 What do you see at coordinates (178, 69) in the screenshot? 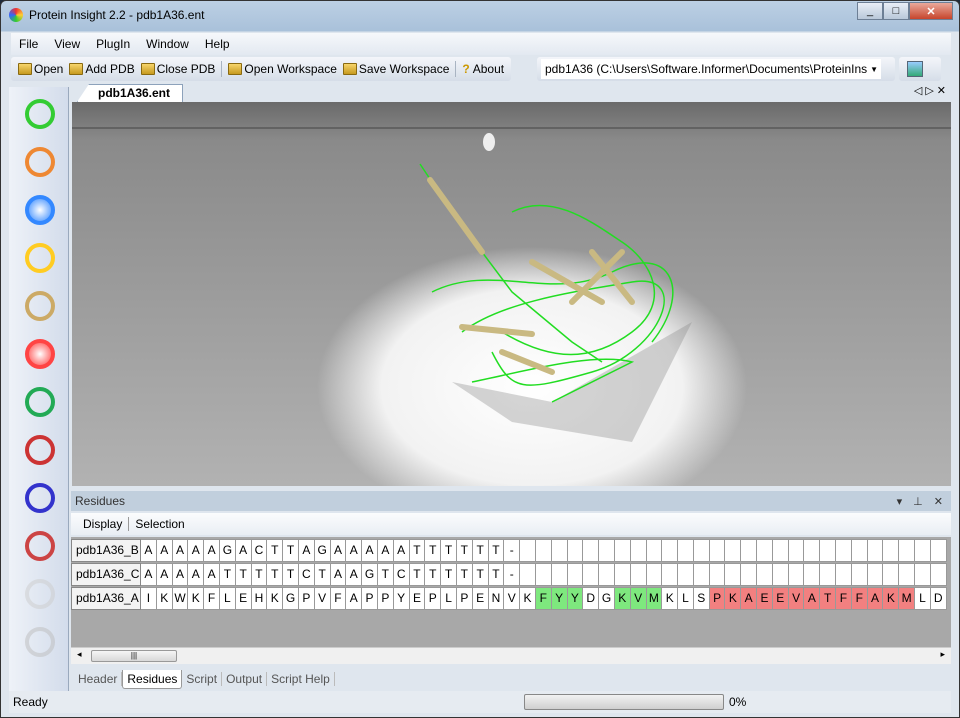
I see `close-pdb-button: Close PDB` at bounding box center [178, 69].